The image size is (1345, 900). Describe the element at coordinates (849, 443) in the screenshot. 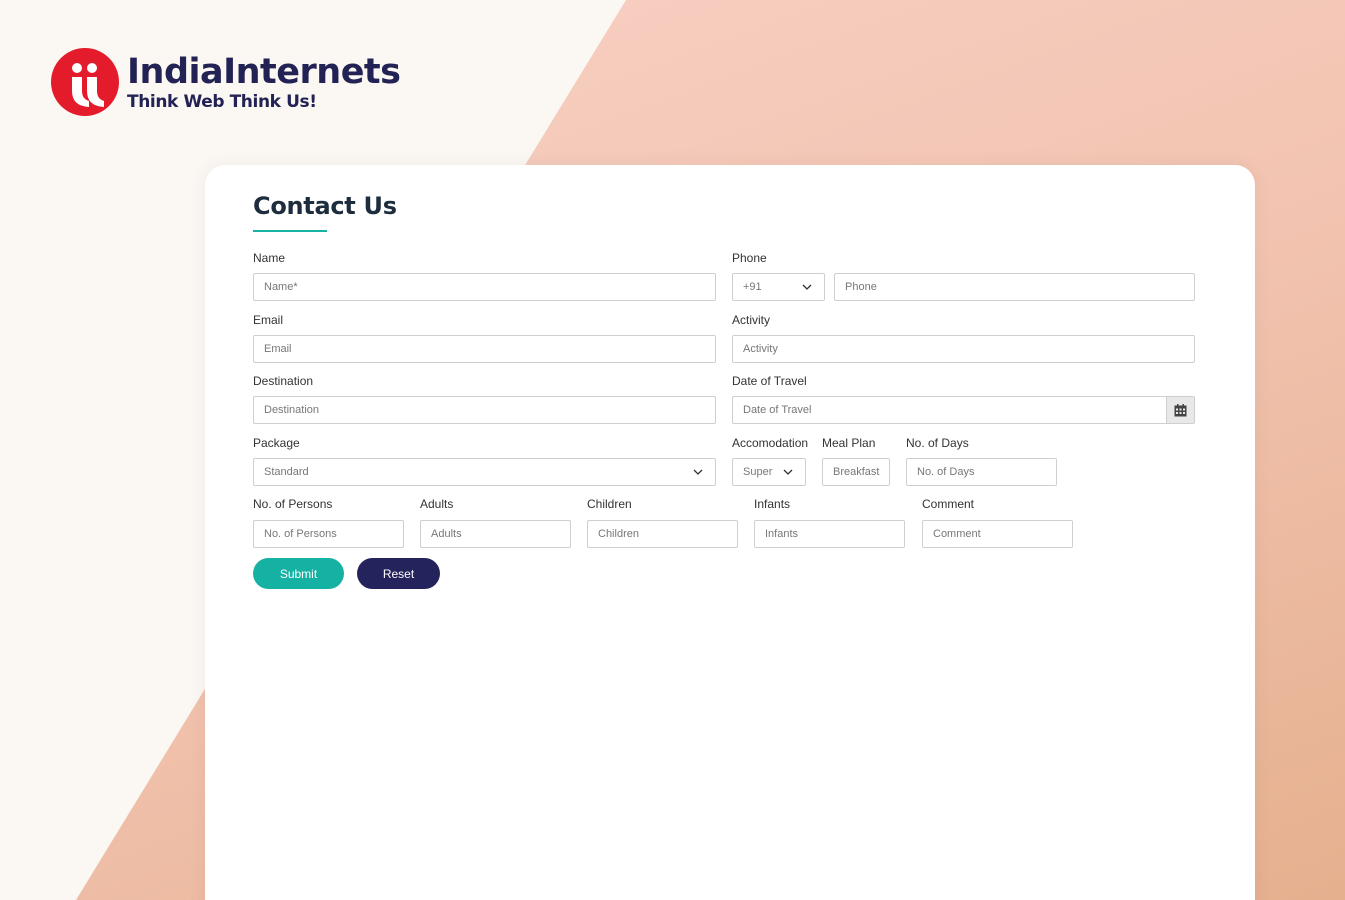

I see `meal-plan-label: Meal Plan` at that location.